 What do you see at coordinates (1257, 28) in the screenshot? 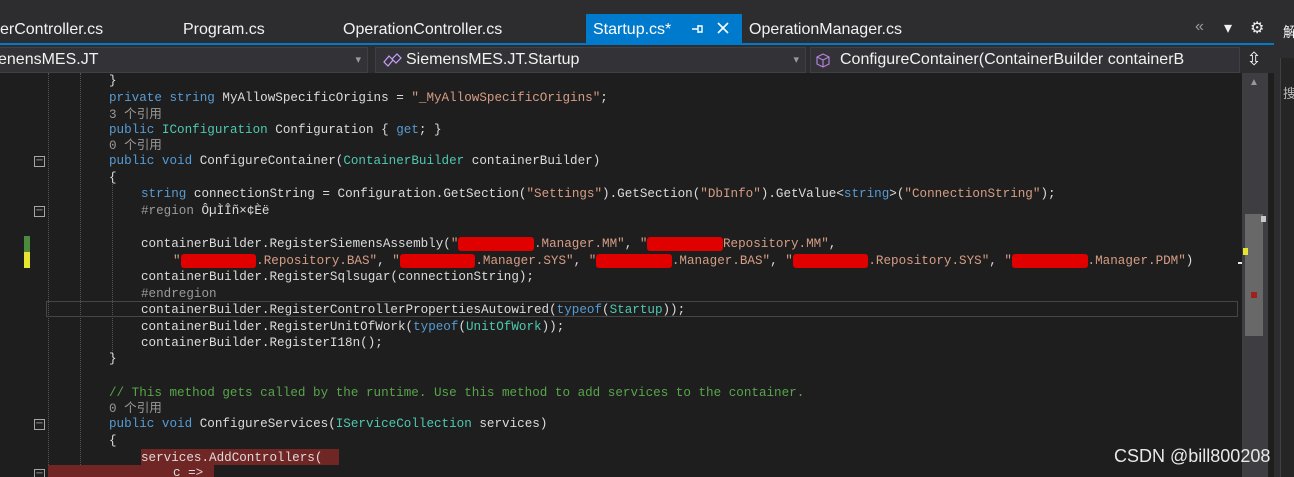
I see `settings-gear-icon: ⚙` at bounding box center [1257, 28].